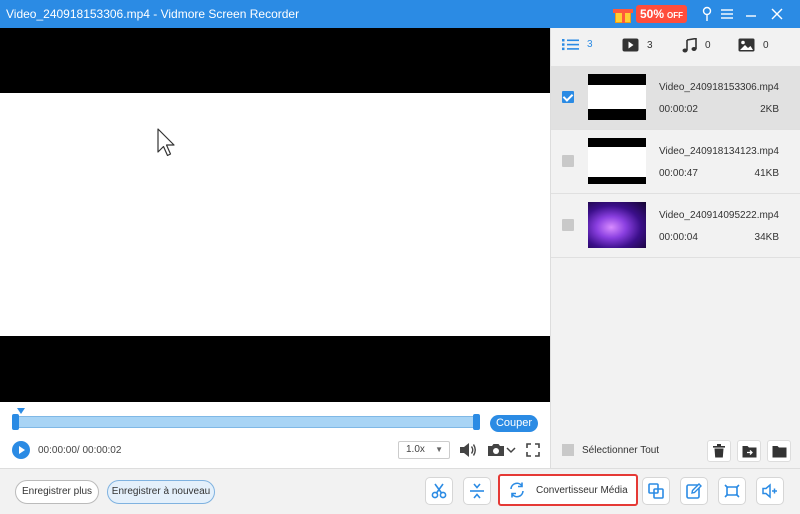 Image resolution: width=800 pixels, height=514 pixels. I want to click on tab-image: 0, so click(753, 45).